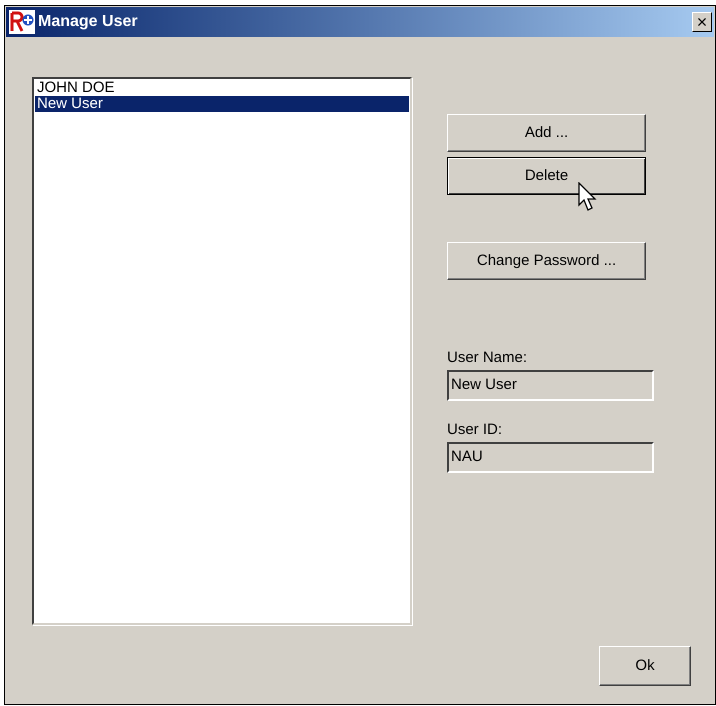 This screenshot has width=716, height=706. Describe the element at coordinates (588, 197) in the screenshot. I see `mouse-pointer-icon` at that location.